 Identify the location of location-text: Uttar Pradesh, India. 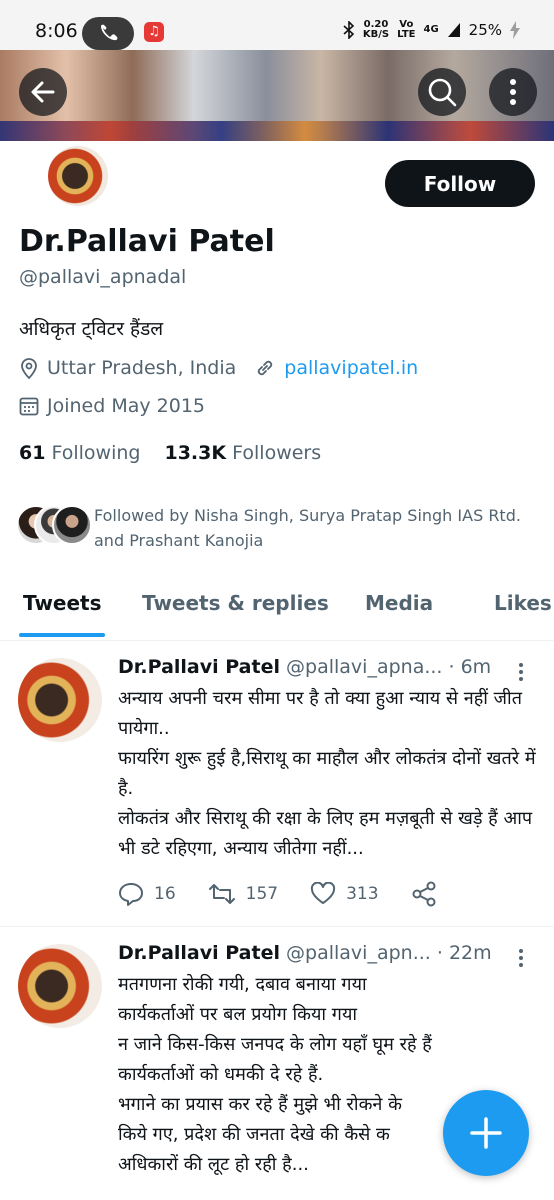
(142, 368).